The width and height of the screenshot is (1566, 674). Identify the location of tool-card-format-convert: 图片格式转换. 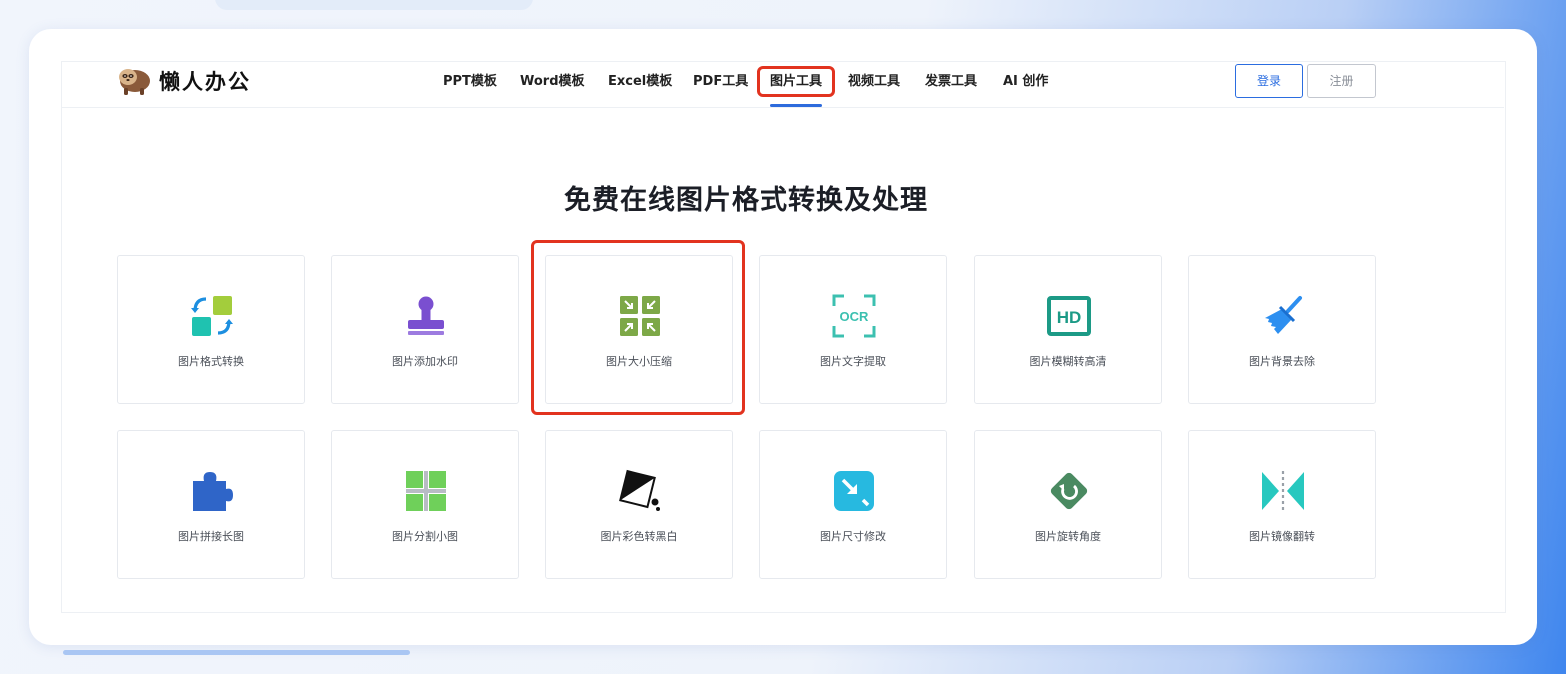
(211, 329).